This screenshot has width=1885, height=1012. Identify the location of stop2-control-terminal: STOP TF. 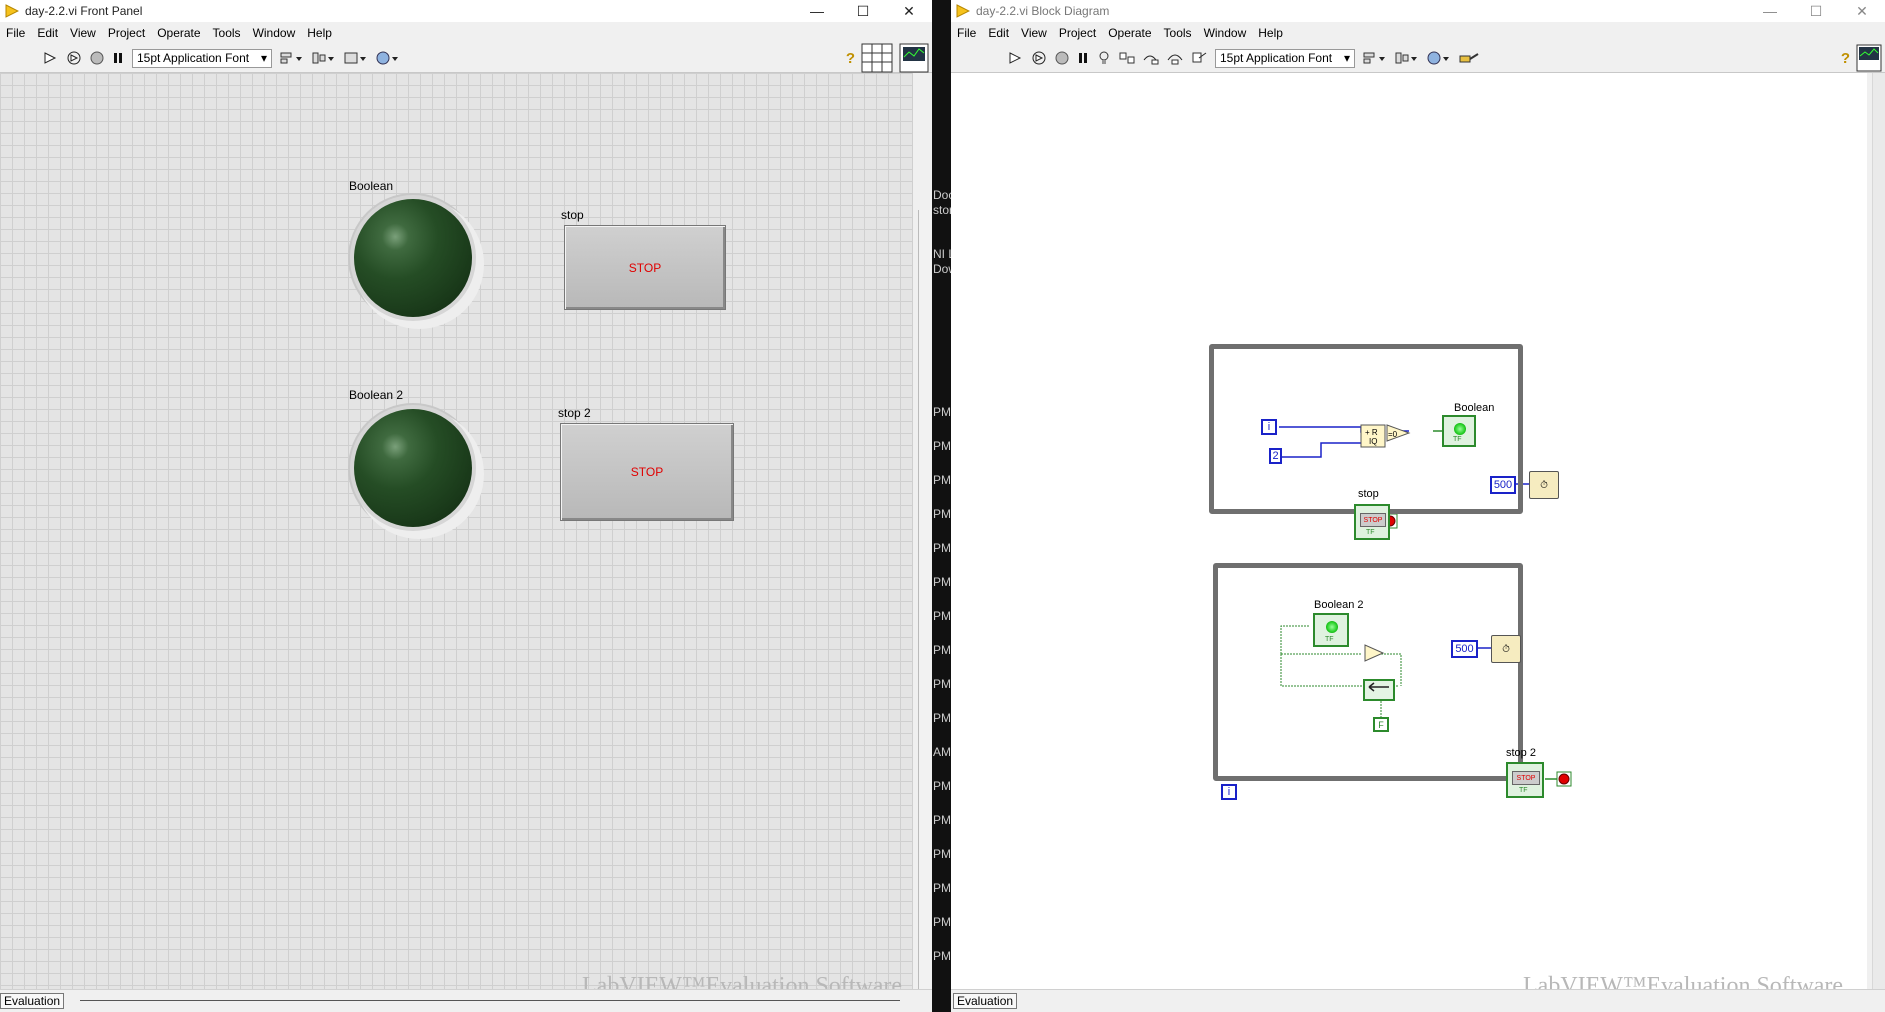
(1525, 780).